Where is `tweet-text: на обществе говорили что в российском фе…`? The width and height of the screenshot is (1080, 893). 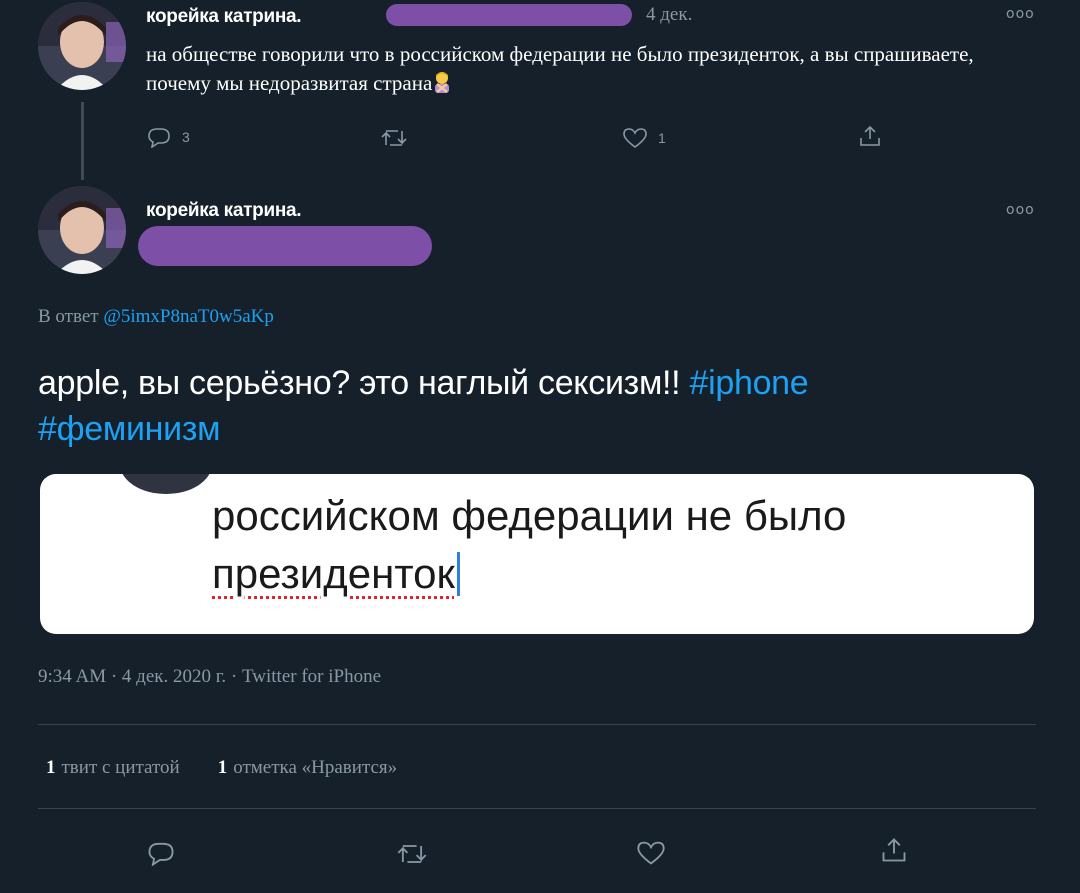 tweet-text: на обществе говорили что в российском фе… is located at coordinates (566, 69).